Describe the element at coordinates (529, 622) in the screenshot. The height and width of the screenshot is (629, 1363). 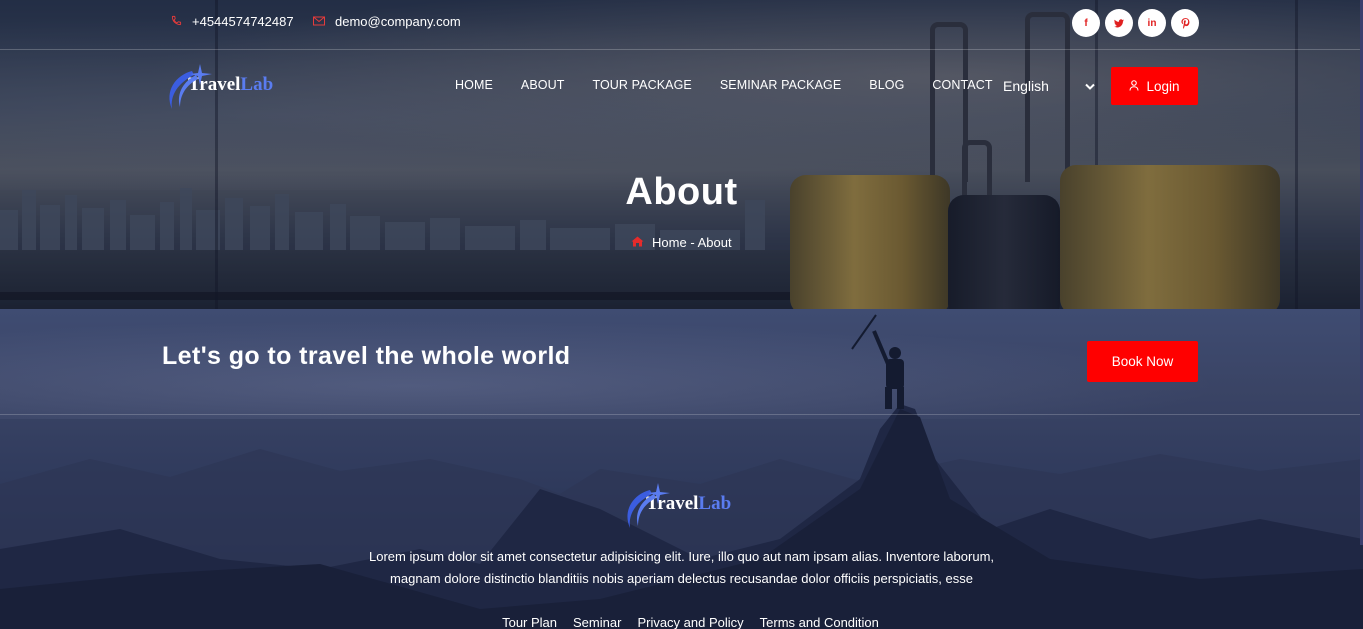
I see `footer-link-tour-plan: Tour Plan` at that location.